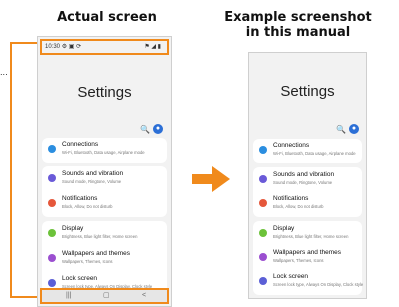 The width and height of the screenshot is (399, 307). I want to click on recents-button: |||, so click(68, 296).